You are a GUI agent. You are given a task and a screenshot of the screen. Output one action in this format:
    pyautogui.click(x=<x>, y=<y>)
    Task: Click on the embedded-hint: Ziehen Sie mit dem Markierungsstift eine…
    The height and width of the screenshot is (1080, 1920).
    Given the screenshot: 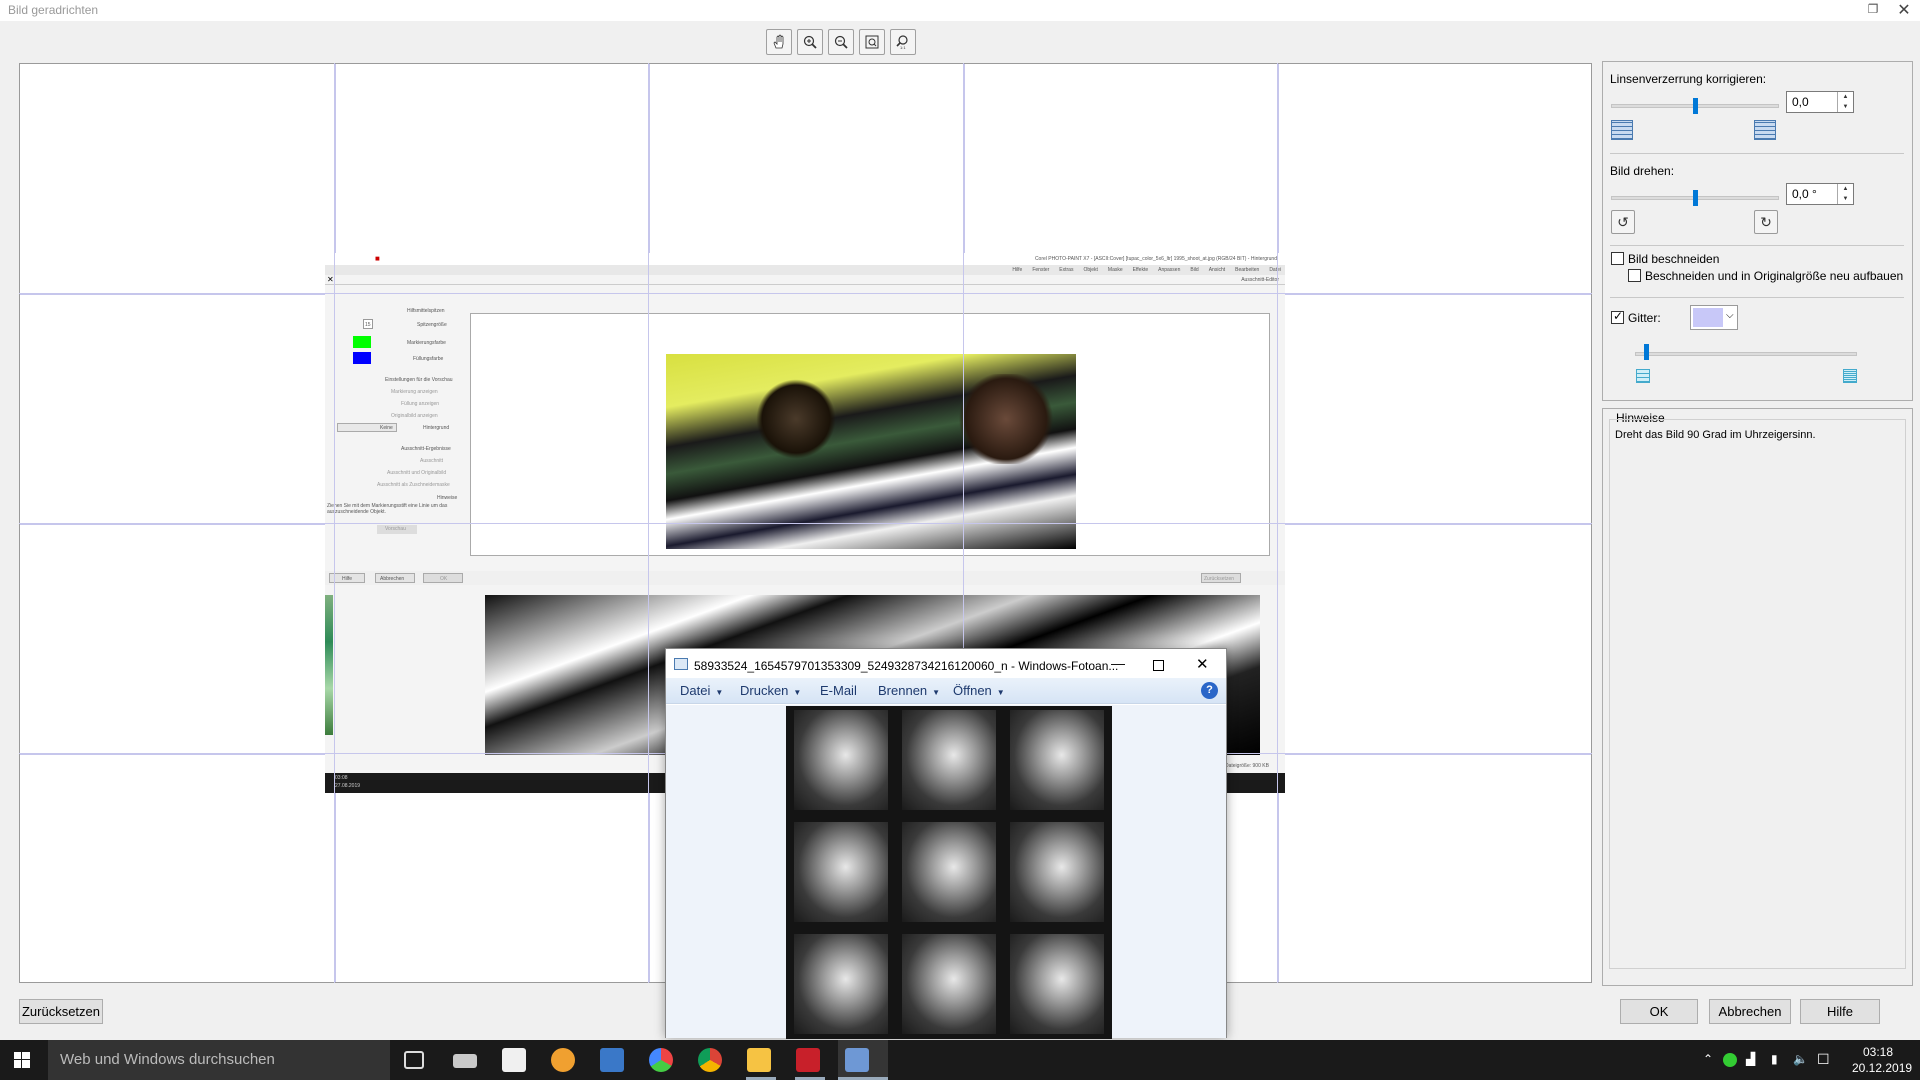 What is the action you would take?
    pyautogui.click(x=387, y=509)
    